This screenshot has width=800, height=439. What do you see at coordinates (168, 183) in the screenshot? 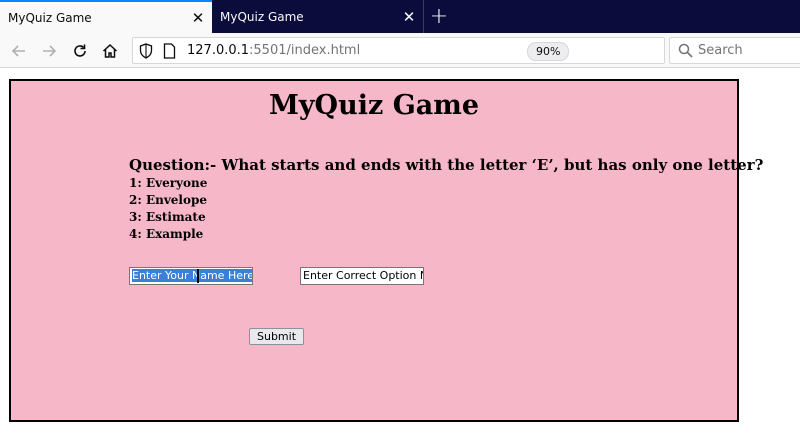
I see `option-item: 1: Everyone` at bounding box center [168, 183].